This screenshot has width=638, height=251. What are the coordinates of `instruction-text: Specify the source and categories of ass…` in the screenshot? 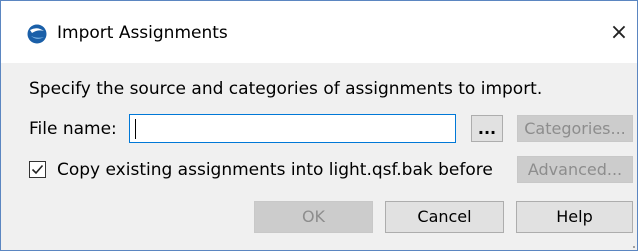 It's located at (286, 89).